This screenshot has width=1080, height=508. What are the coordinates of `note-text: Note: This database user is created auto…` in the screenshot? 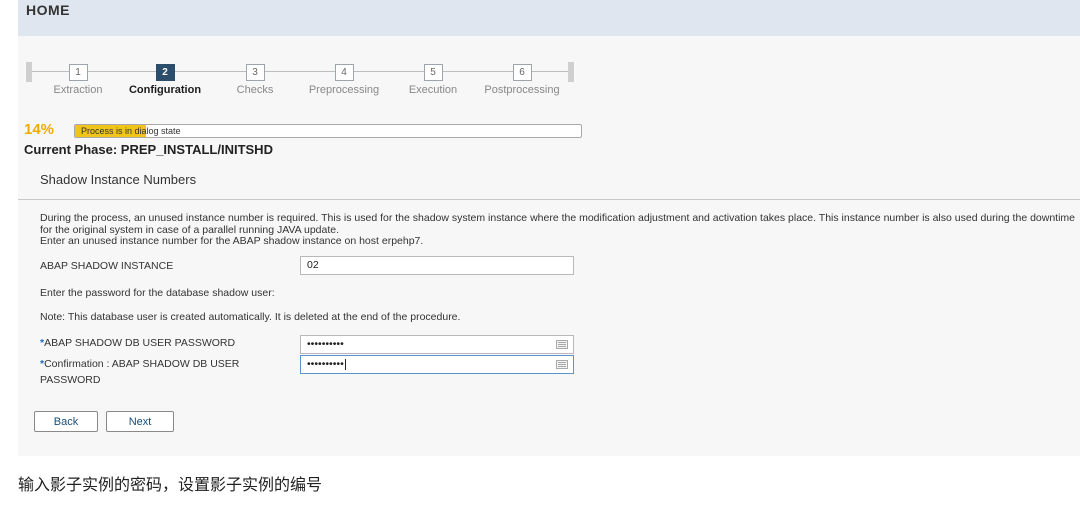 It's located at (250, 317).